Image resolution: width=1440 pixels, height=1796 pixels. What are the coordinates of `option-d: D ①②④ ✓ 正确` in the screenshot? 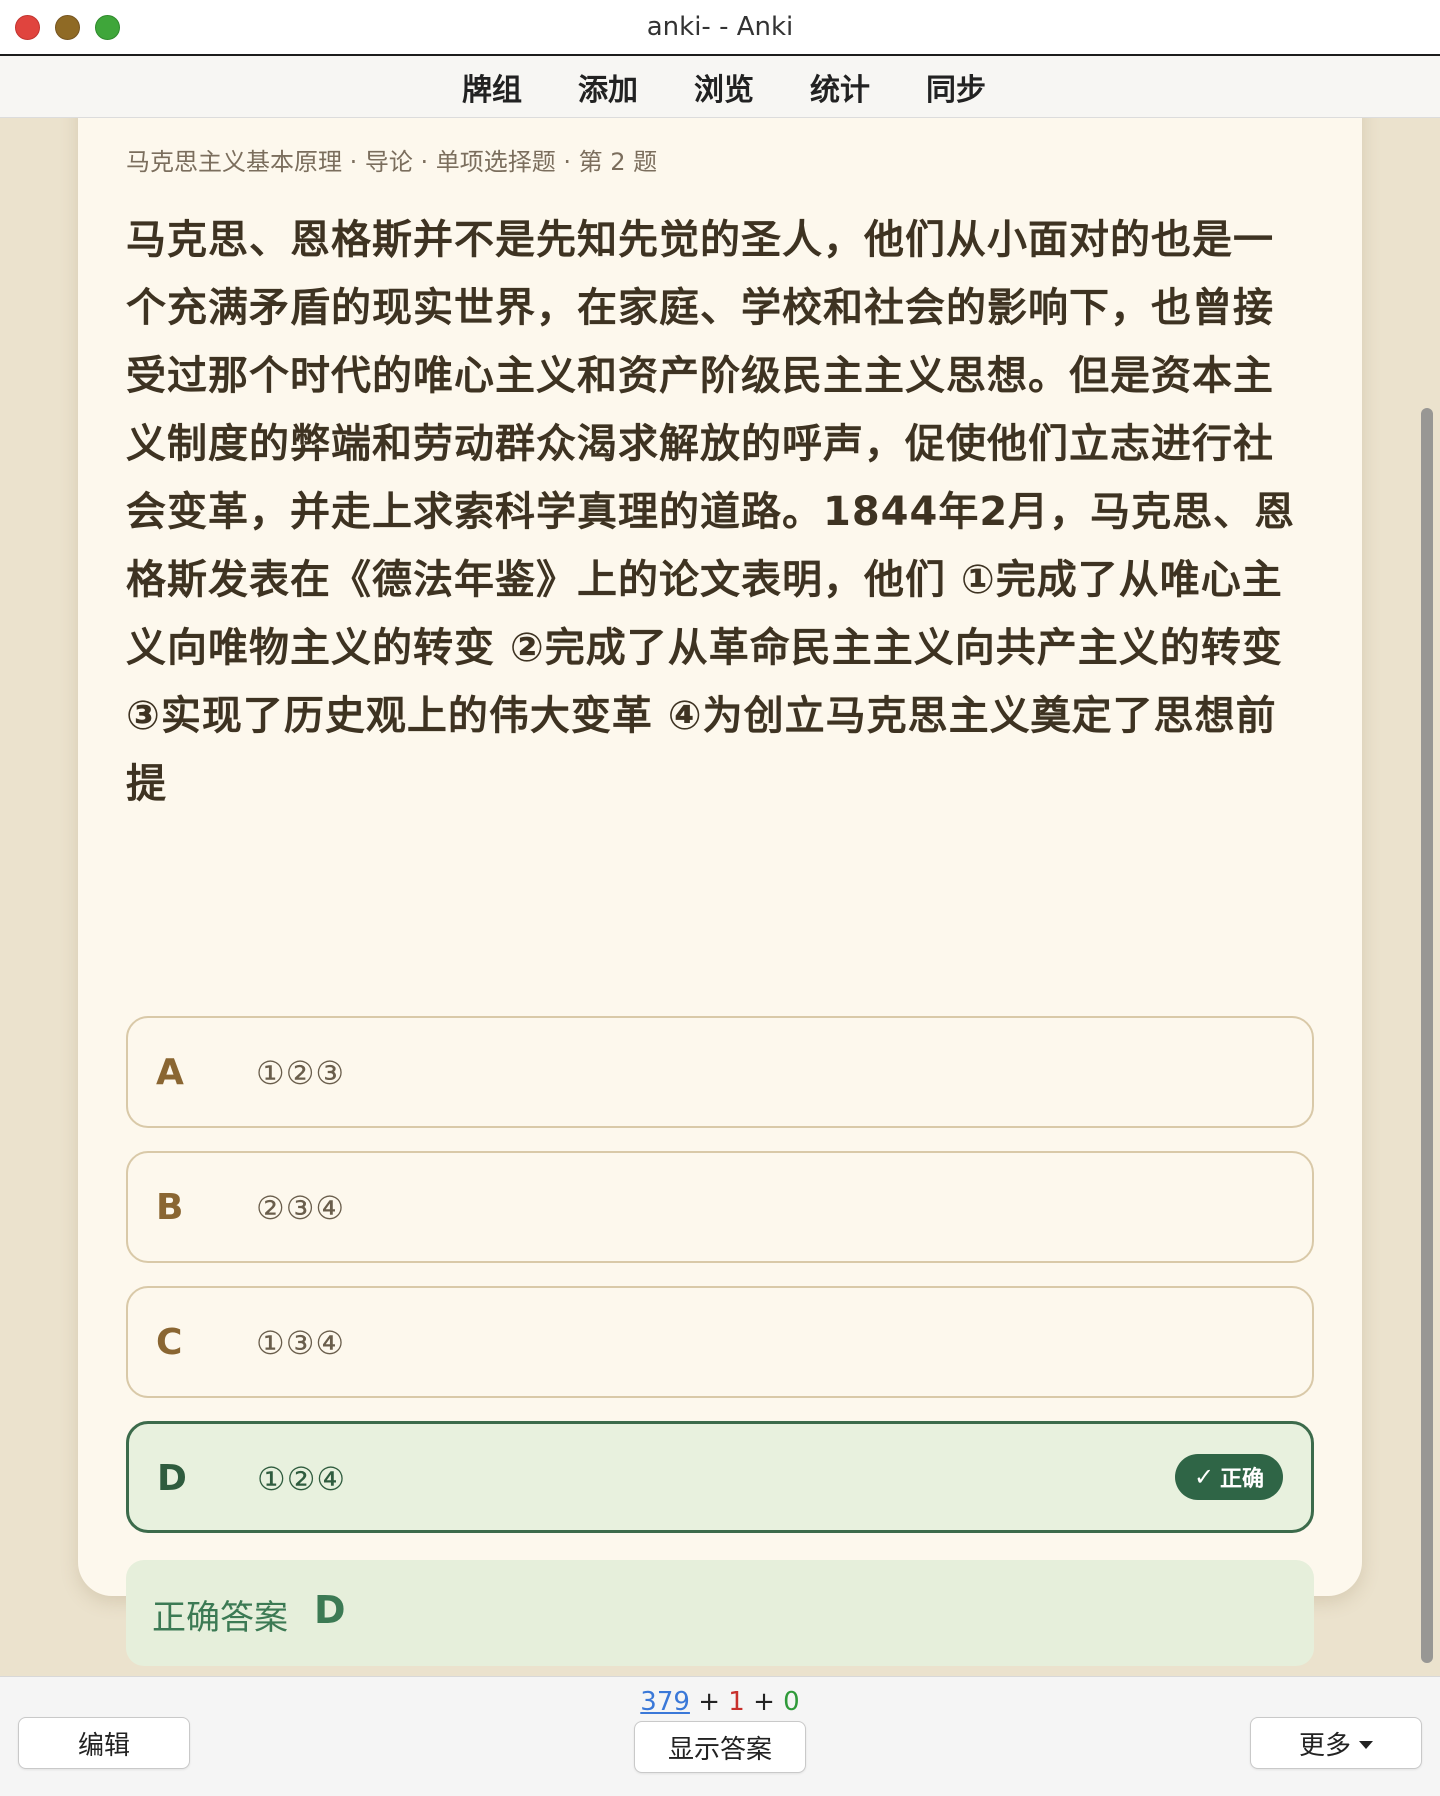 It's located at (720, 1477).